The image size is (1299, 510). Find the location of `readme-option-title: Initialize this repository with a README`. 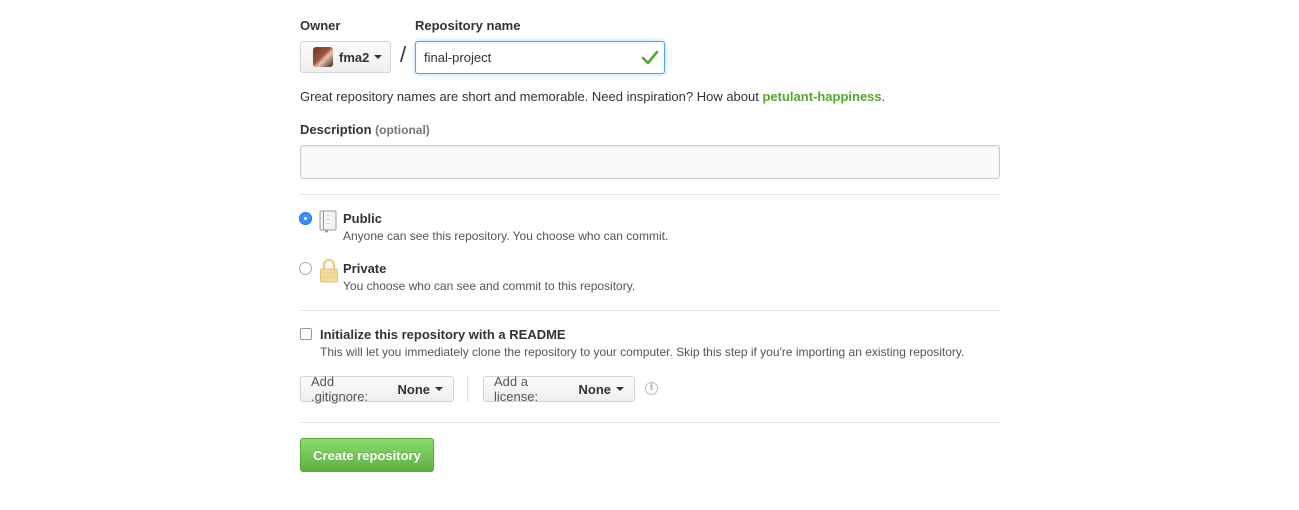

readme-option-title: Initialize this repository with a README is located at coordinates (443, 334).